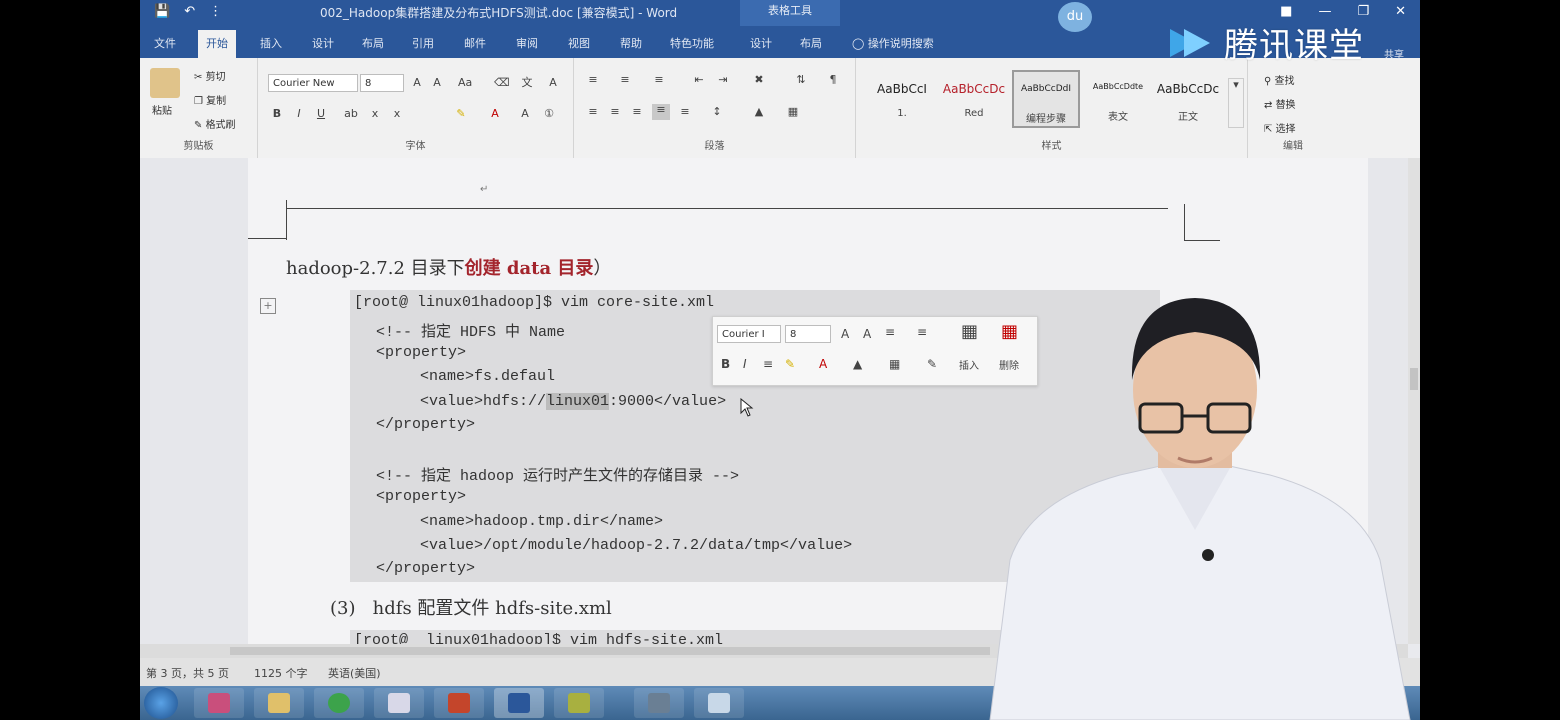 This screenshot has height=720, width=1560. Describe the element at coordinates (459, 703) in the screenshot. I see `taskbar-powerpoint-icon` at that location.